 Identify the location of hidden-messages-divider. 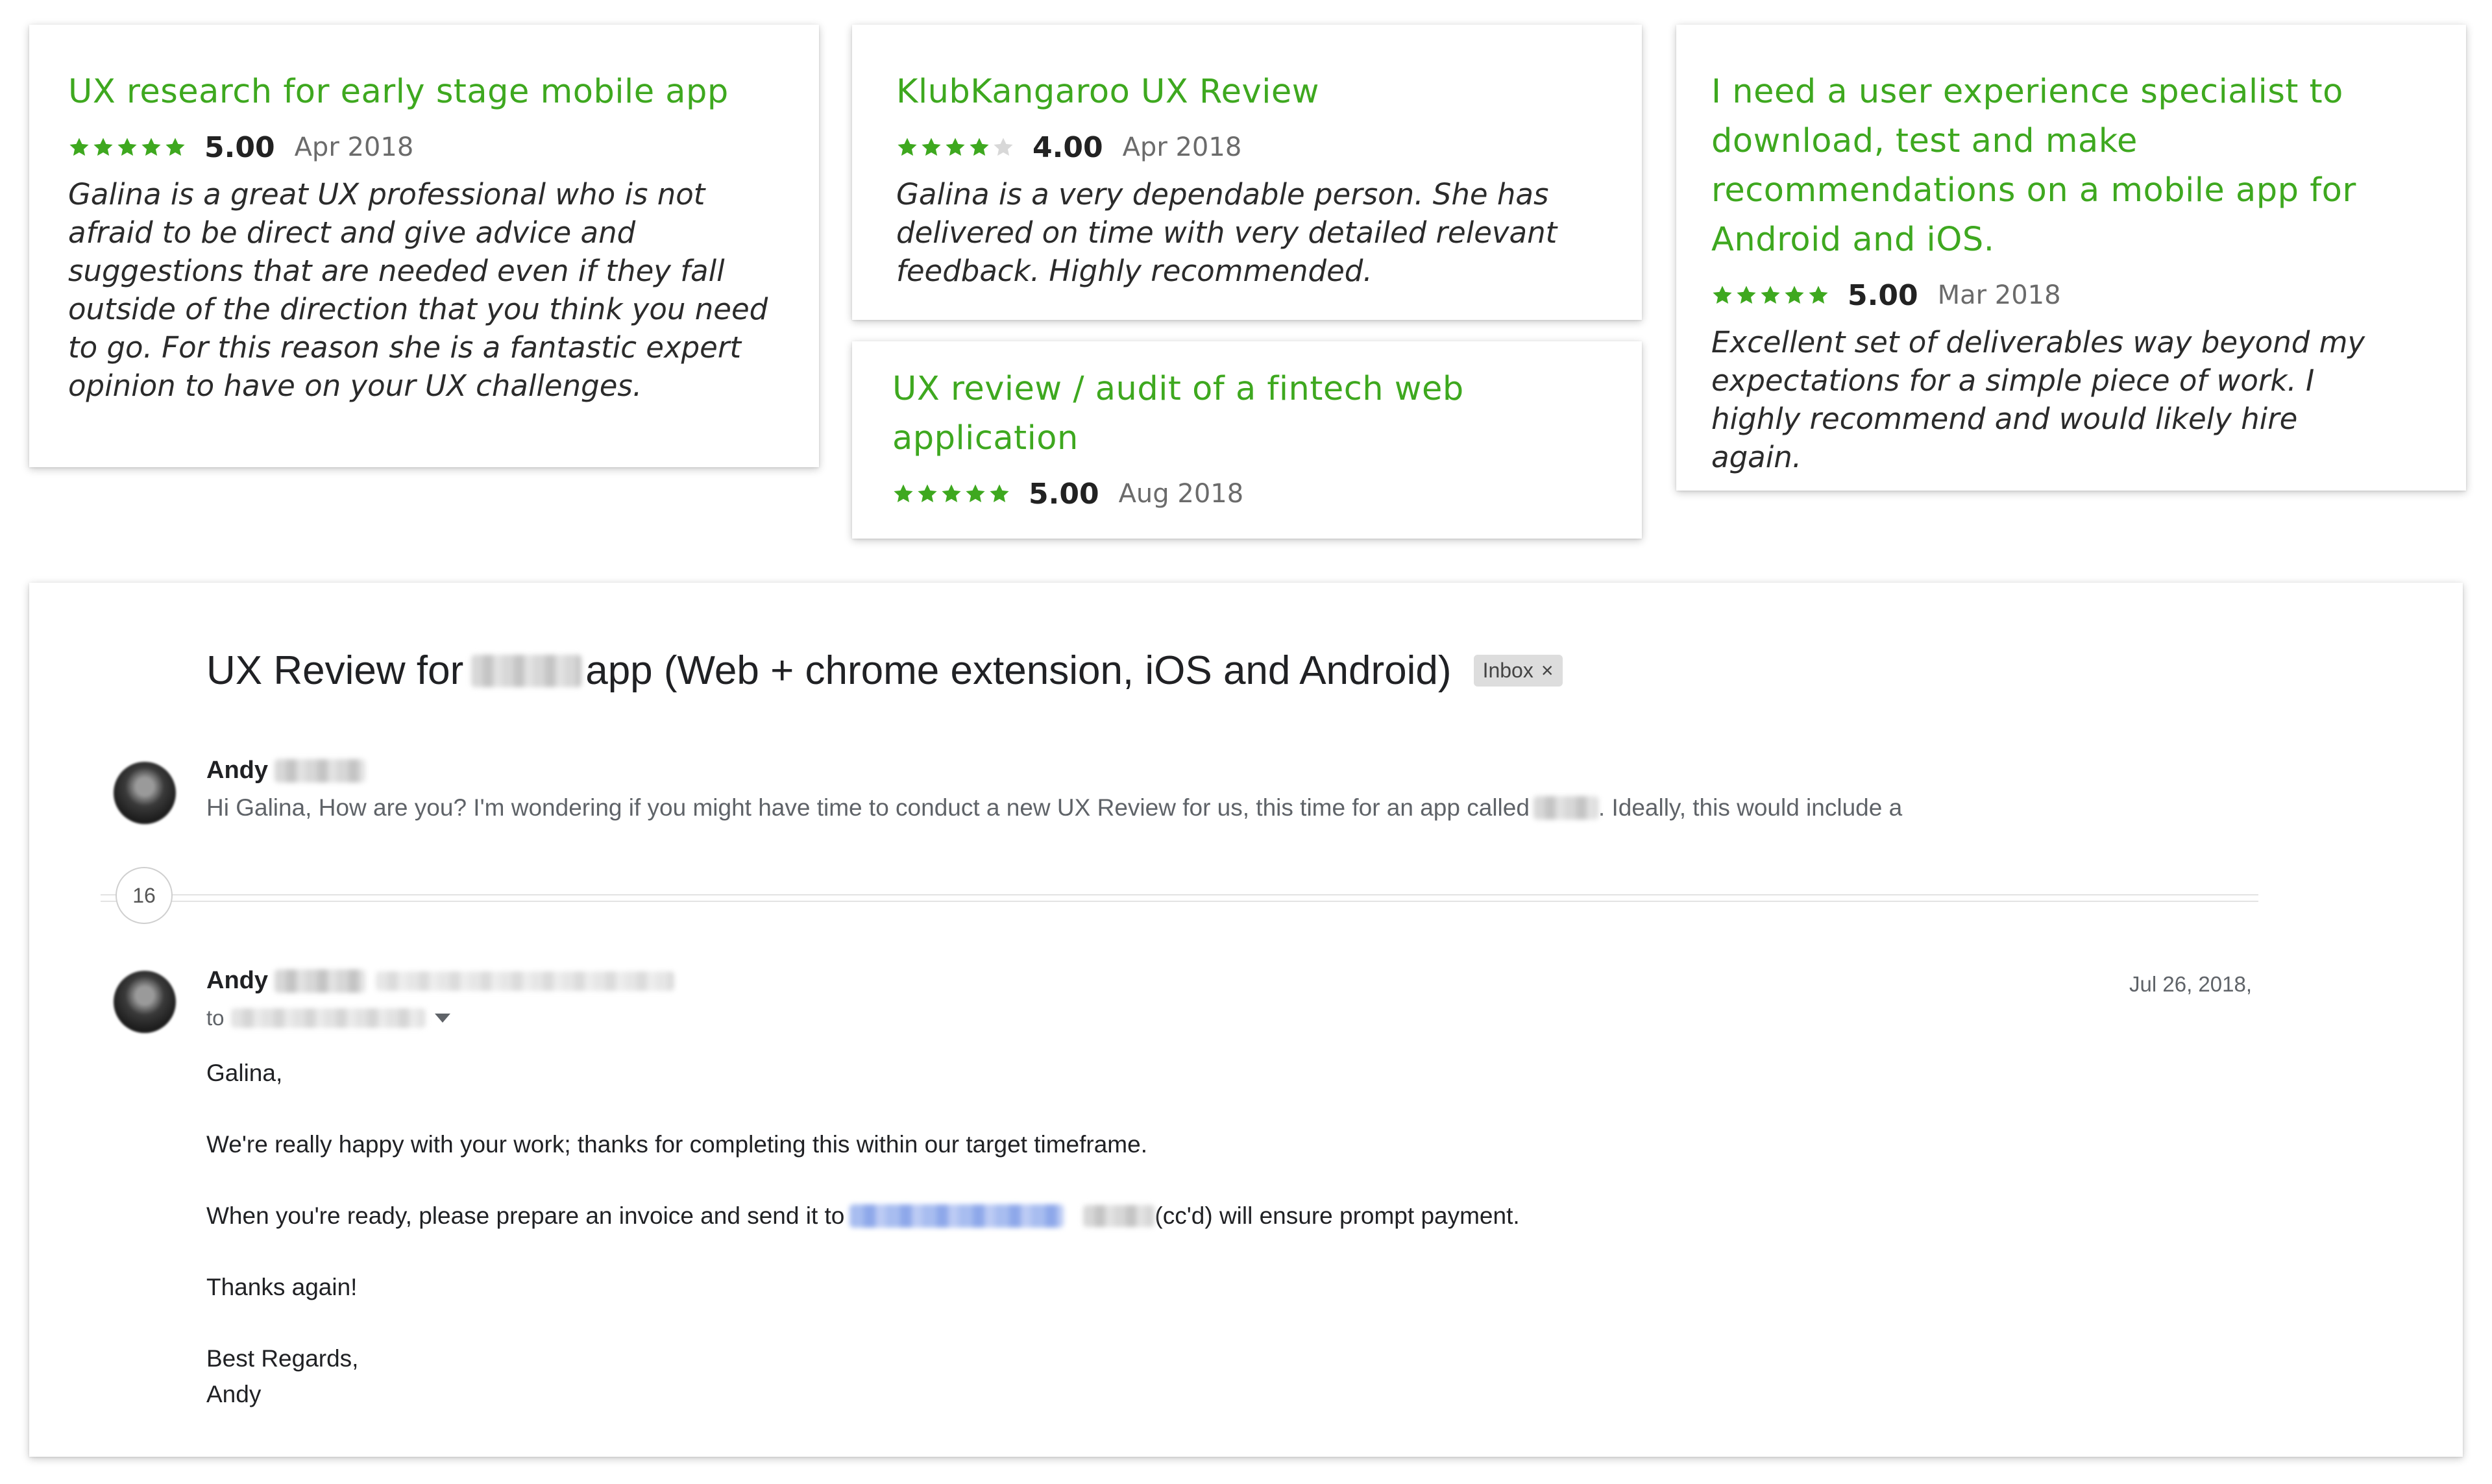
(1179, 898).